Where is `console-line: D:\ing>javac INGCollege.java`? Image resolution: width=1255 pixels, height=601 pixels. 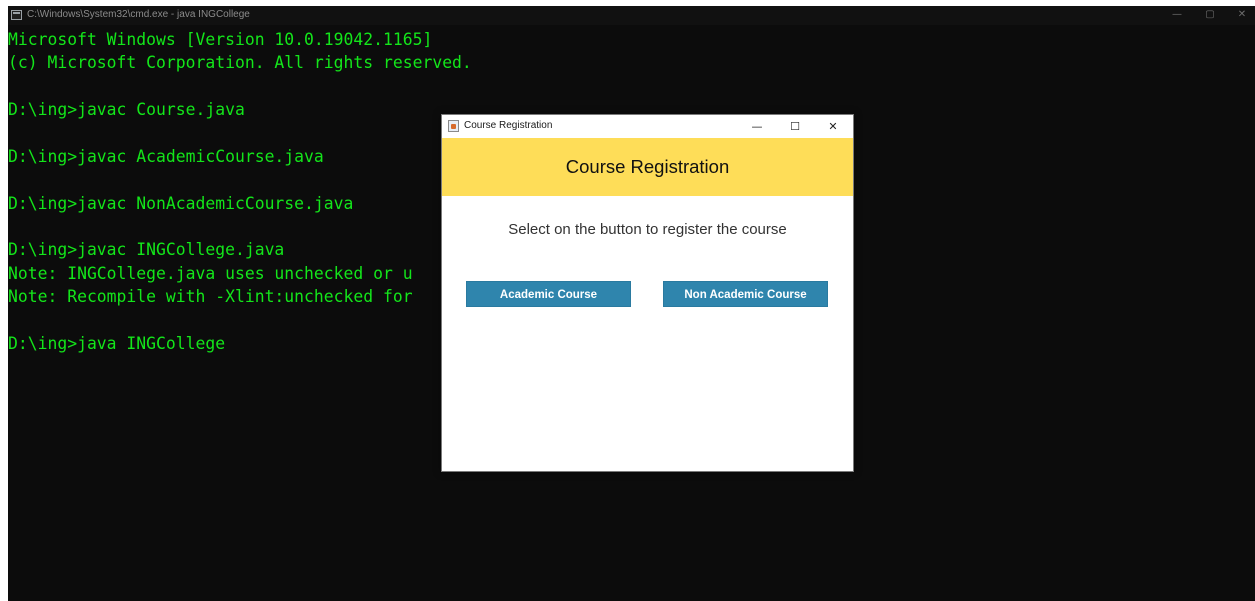 console-line: D:\ing>javac INGCollege.java is located at coordinates (146, 249).